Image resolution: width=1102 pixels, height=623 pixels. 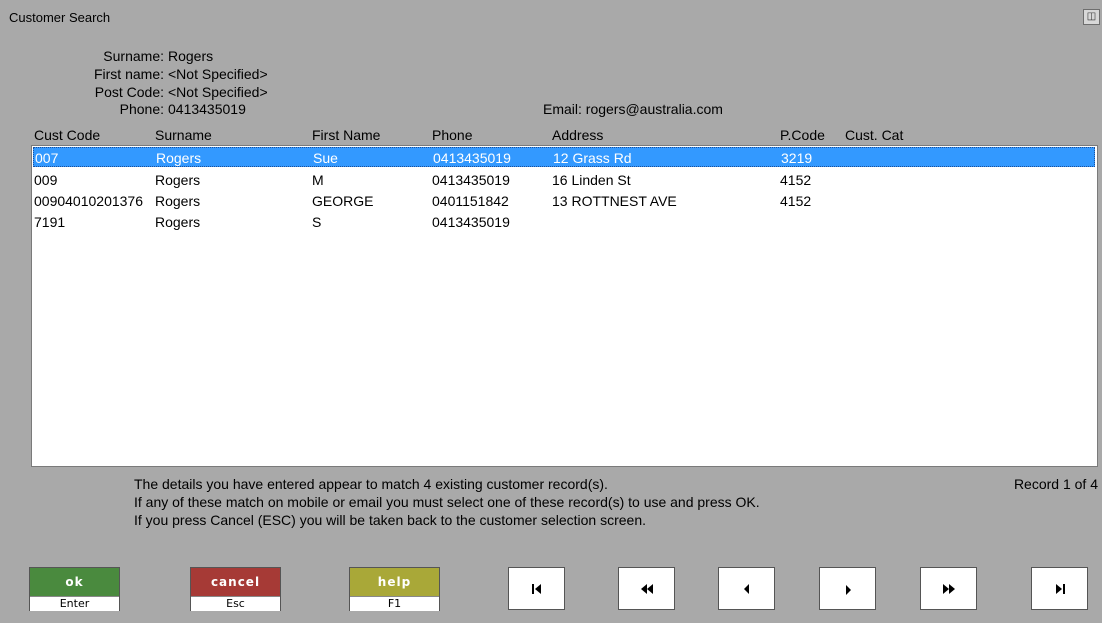 What do you see at coordinates (133, 56) in the screenshot?
I see `surname-label: Surname:` at bounding box center [133, 56].